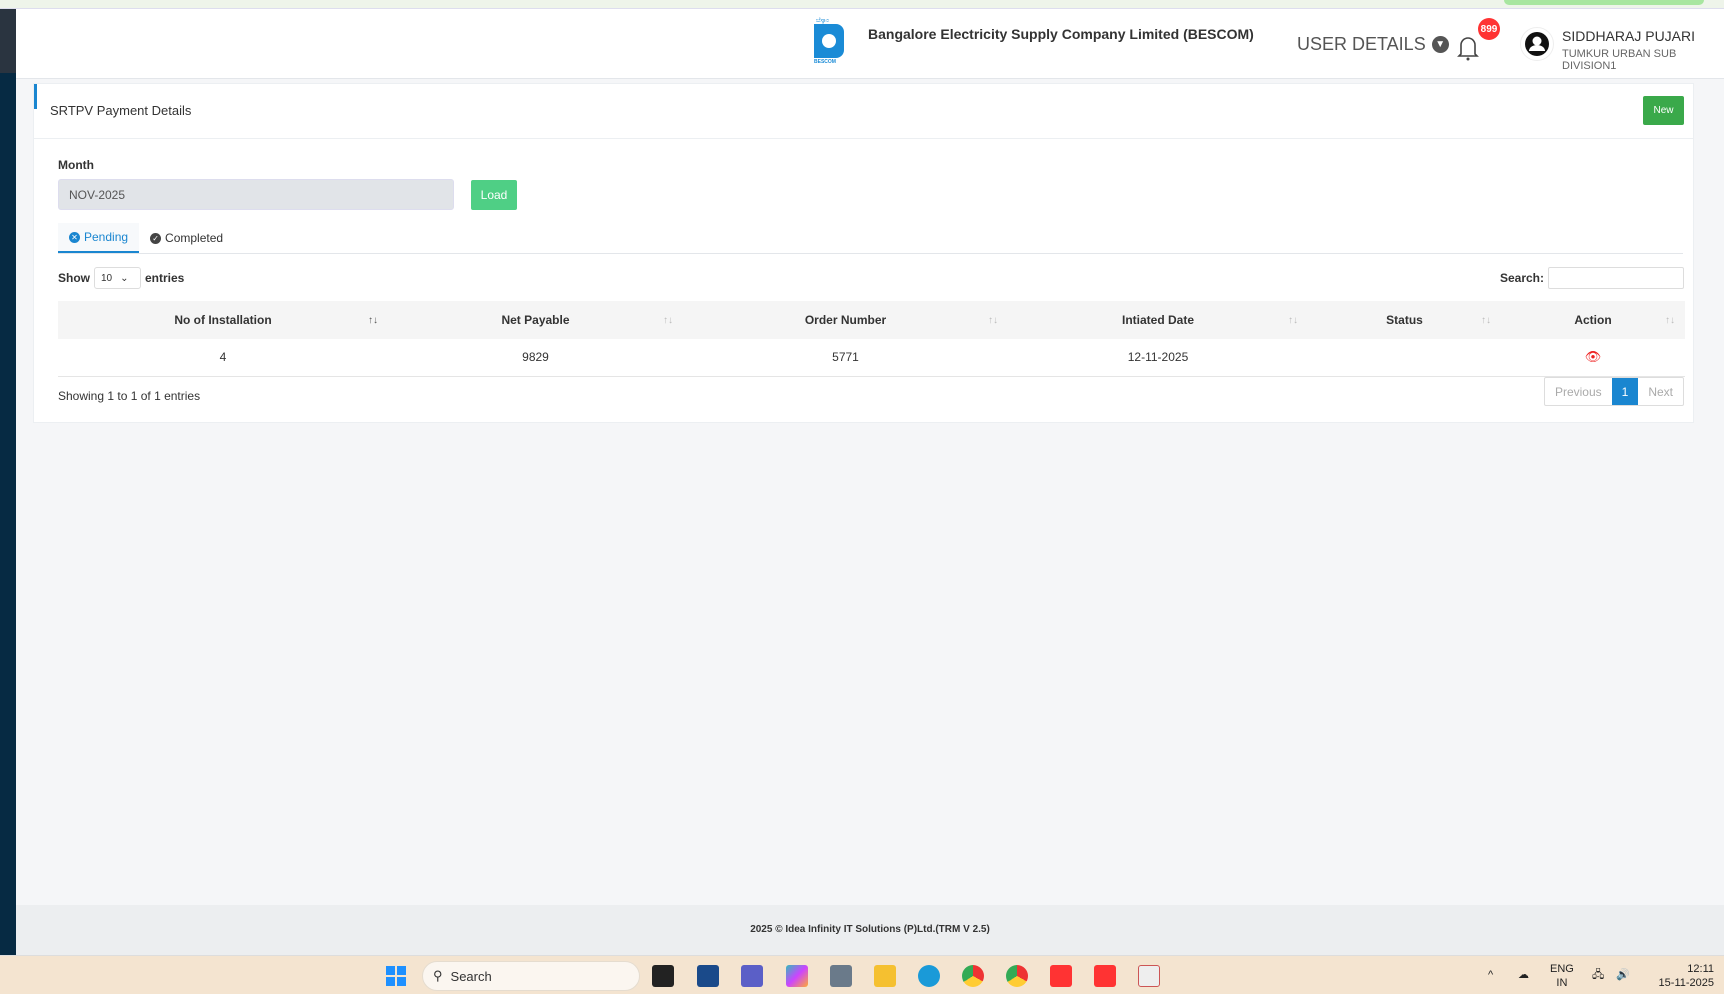  What do you see at coordinates (74, 278) in the screenshot?
I see `show-label: Show` at bounding box center [74, 278].